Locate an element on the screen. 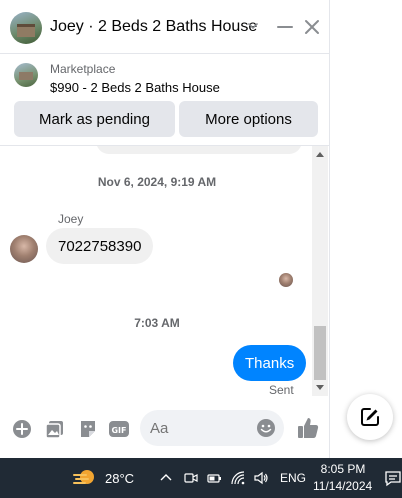 The width and height of the screenshot is (402, 498). listing-price-title: $990 - 2 Beds 2 Baths House is located at coordinates (135, 87).